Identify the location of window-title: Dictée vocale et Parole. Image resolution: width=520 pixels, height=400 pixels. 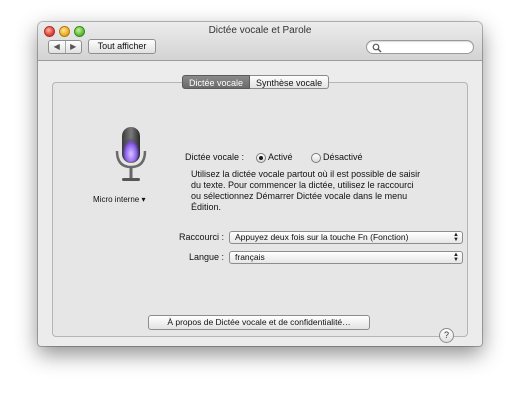
(260, 30).